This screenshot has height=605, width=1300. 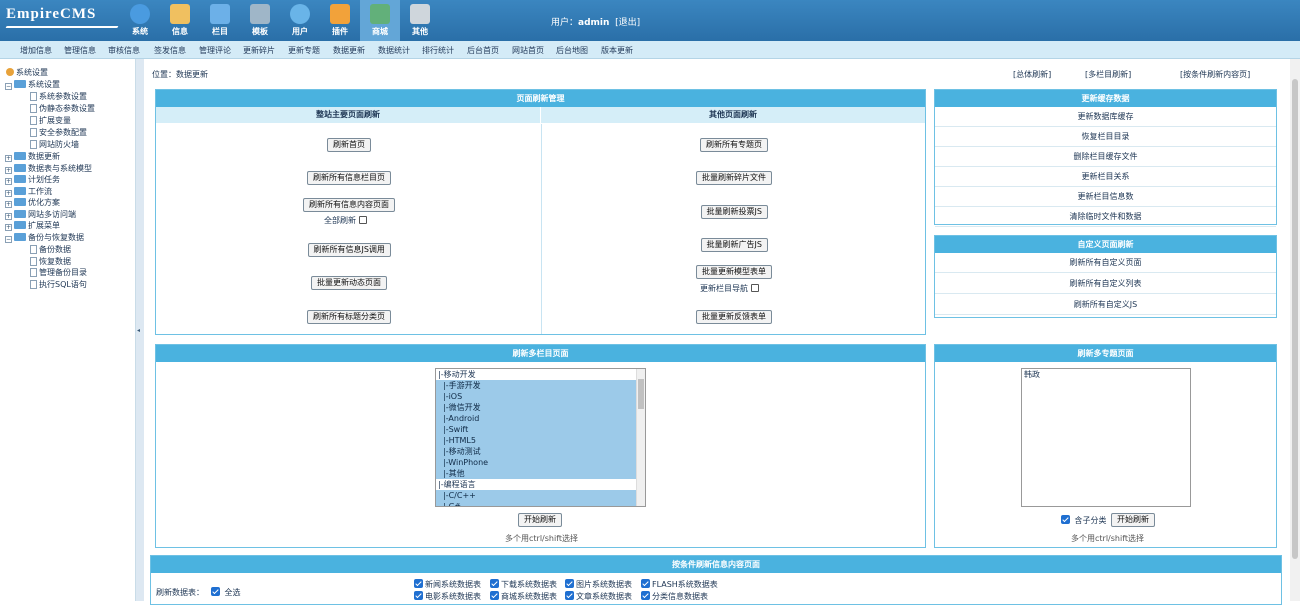 What do you see at coordinates (1105, 263) in the screenshot?
I see `custom-refresh-link: 刷新所有自定义页面` at bounding box center [1105, 263].